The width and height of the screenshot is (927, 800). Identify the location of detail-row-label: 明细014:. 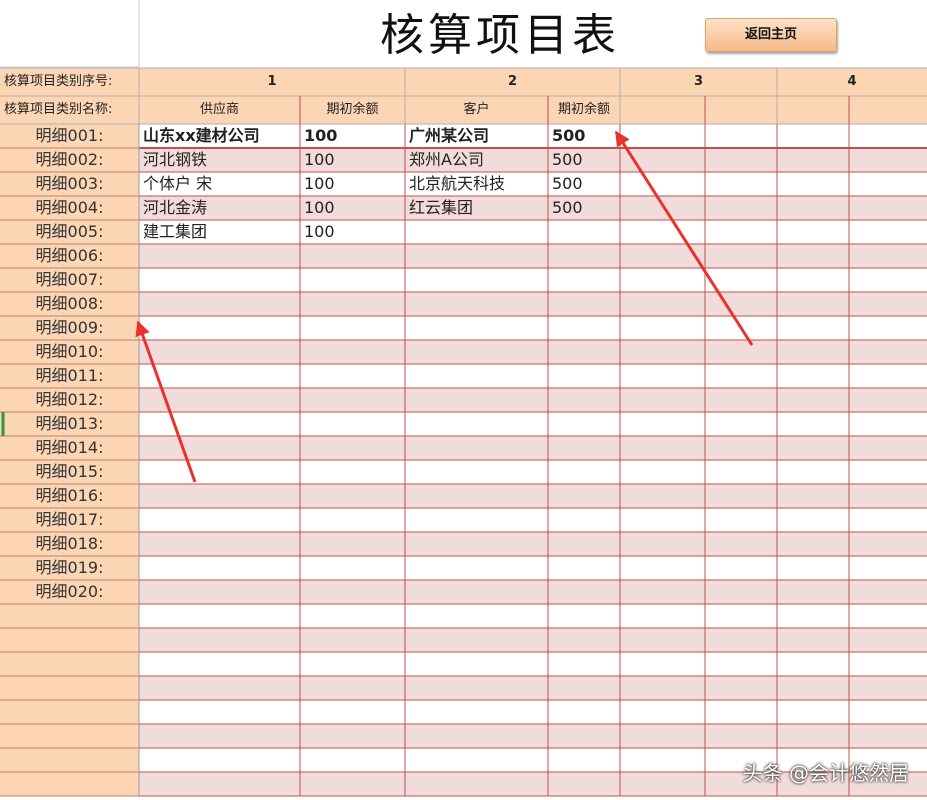
(69, 448).